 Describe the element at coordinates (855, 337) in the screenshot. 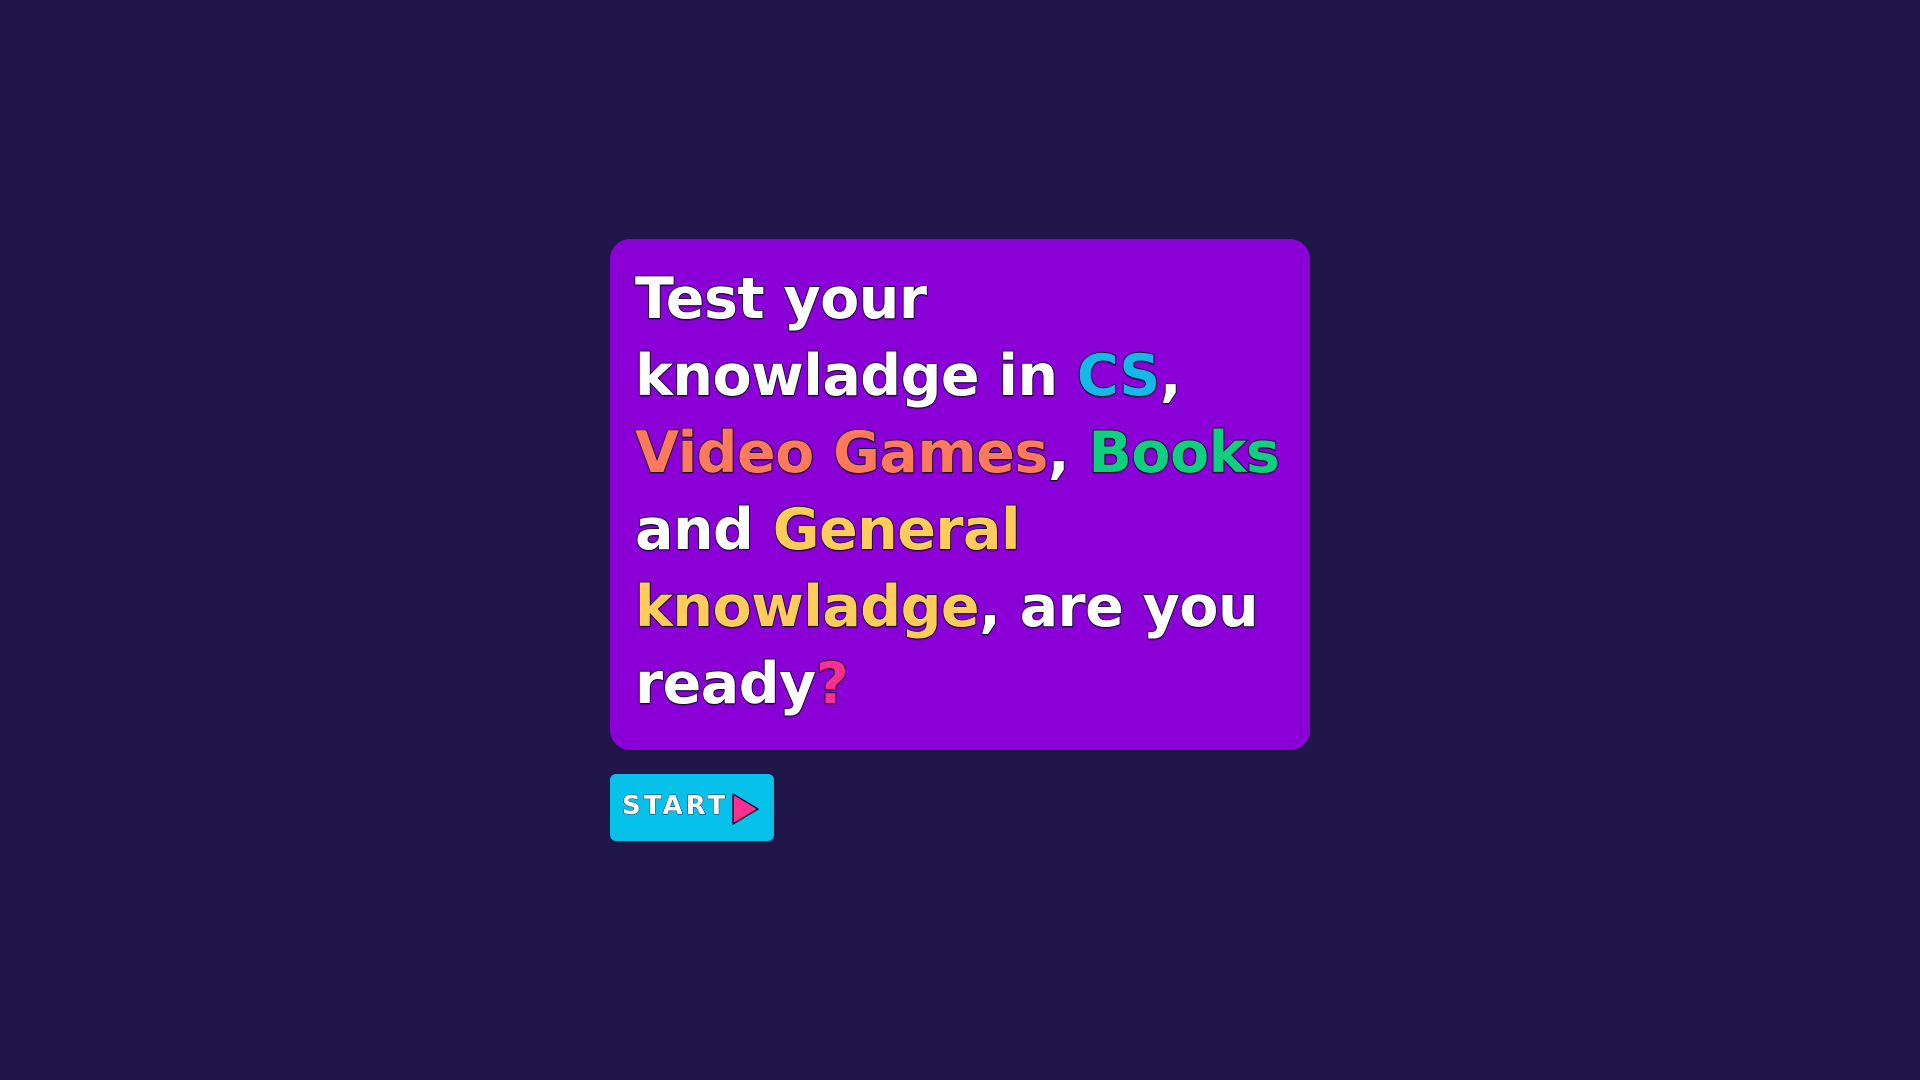

I see `headline-text: Test your knowladge in` at that location.